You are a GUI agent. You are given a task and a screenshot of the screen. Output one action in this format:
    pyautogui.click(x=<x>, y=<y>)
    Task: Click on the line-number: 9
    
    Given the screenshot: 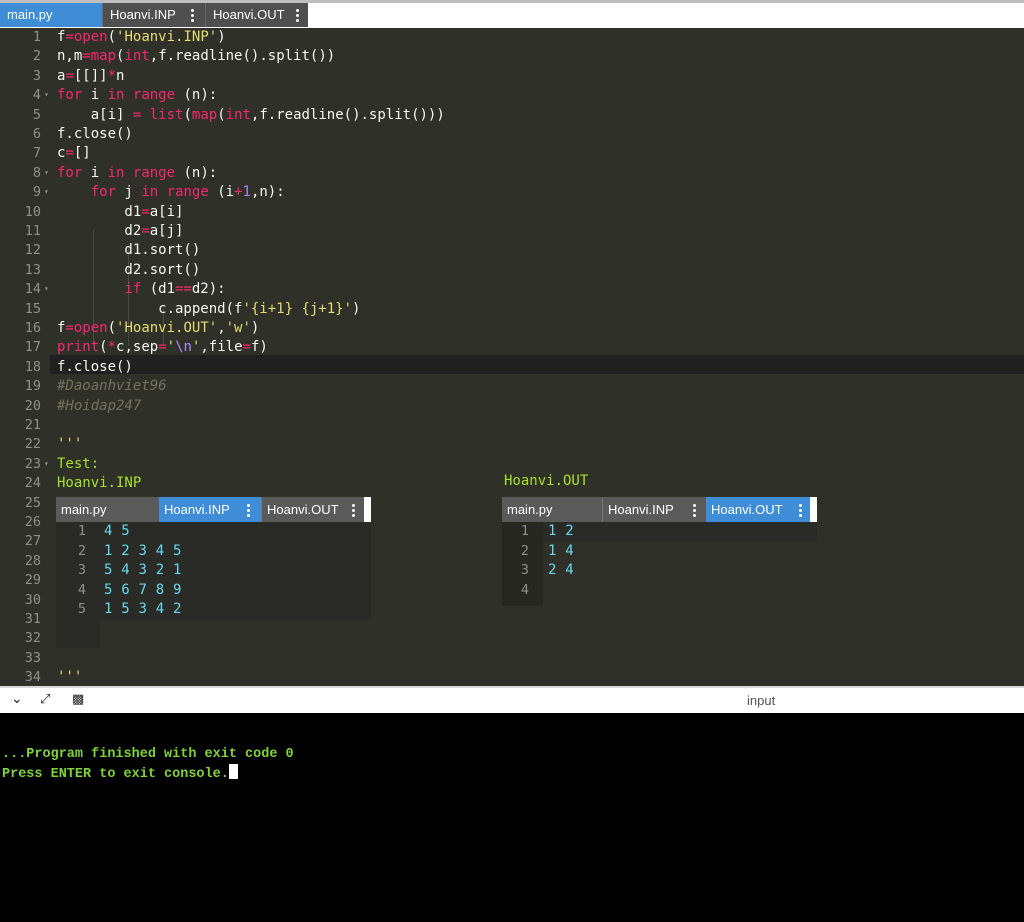 What is the action you would take?
    pyautogui.click(x=36, y=192)
    